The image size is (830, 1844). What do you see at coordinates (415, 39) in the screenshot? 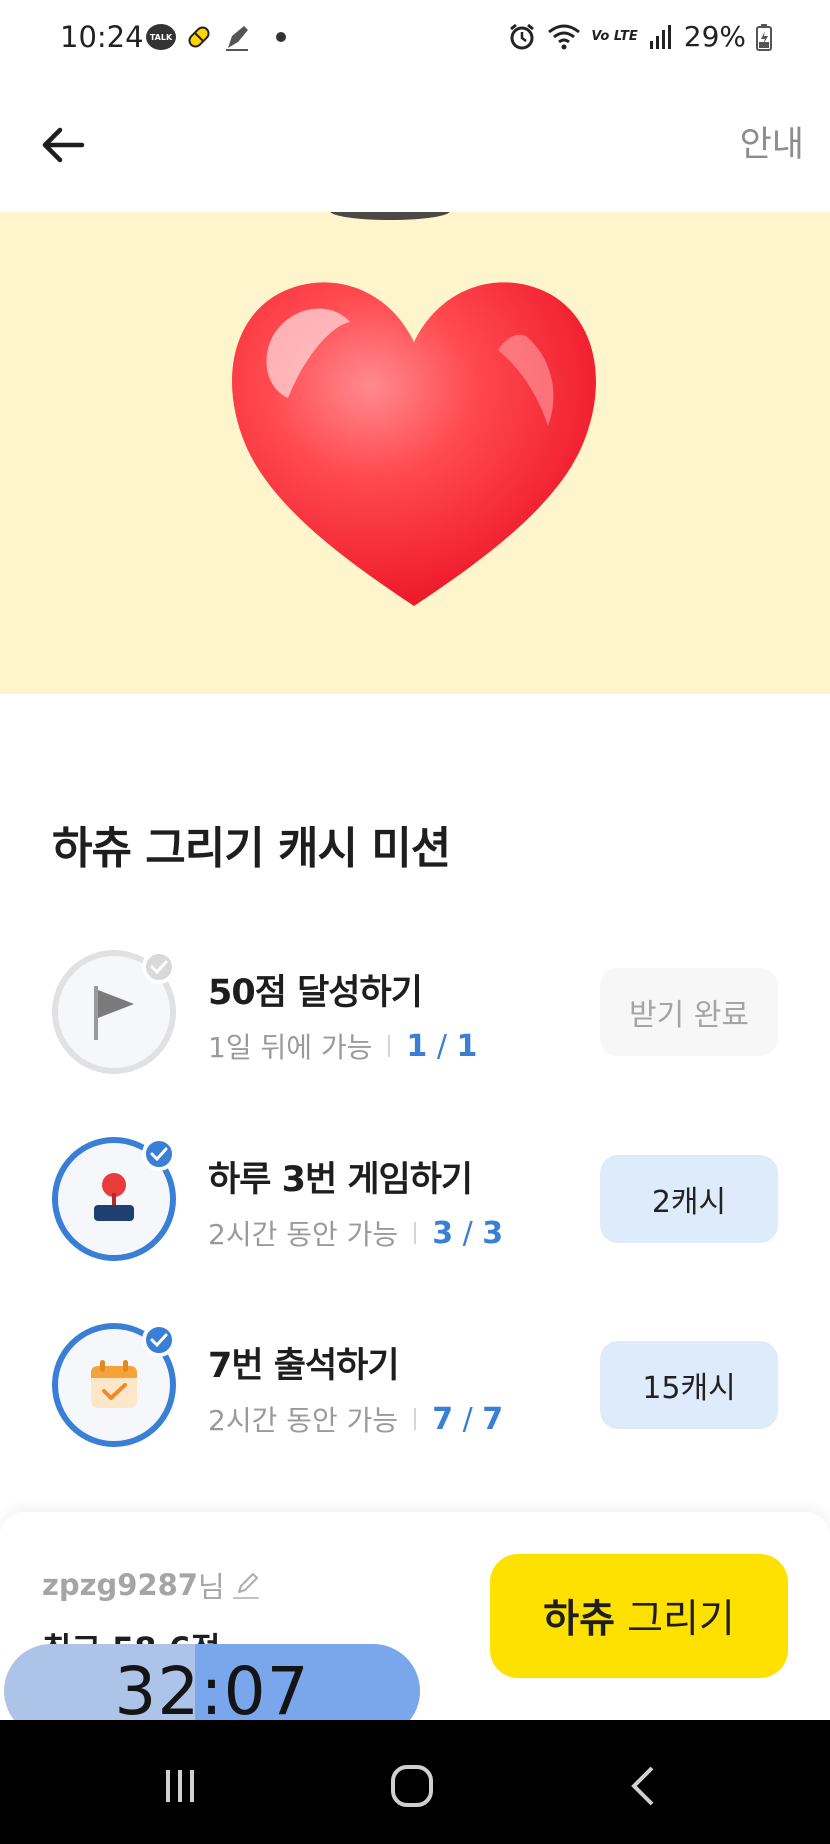
I see `status-bar: 10:24 TALK Vo LTE 29%` at bounding box center [415, 39].